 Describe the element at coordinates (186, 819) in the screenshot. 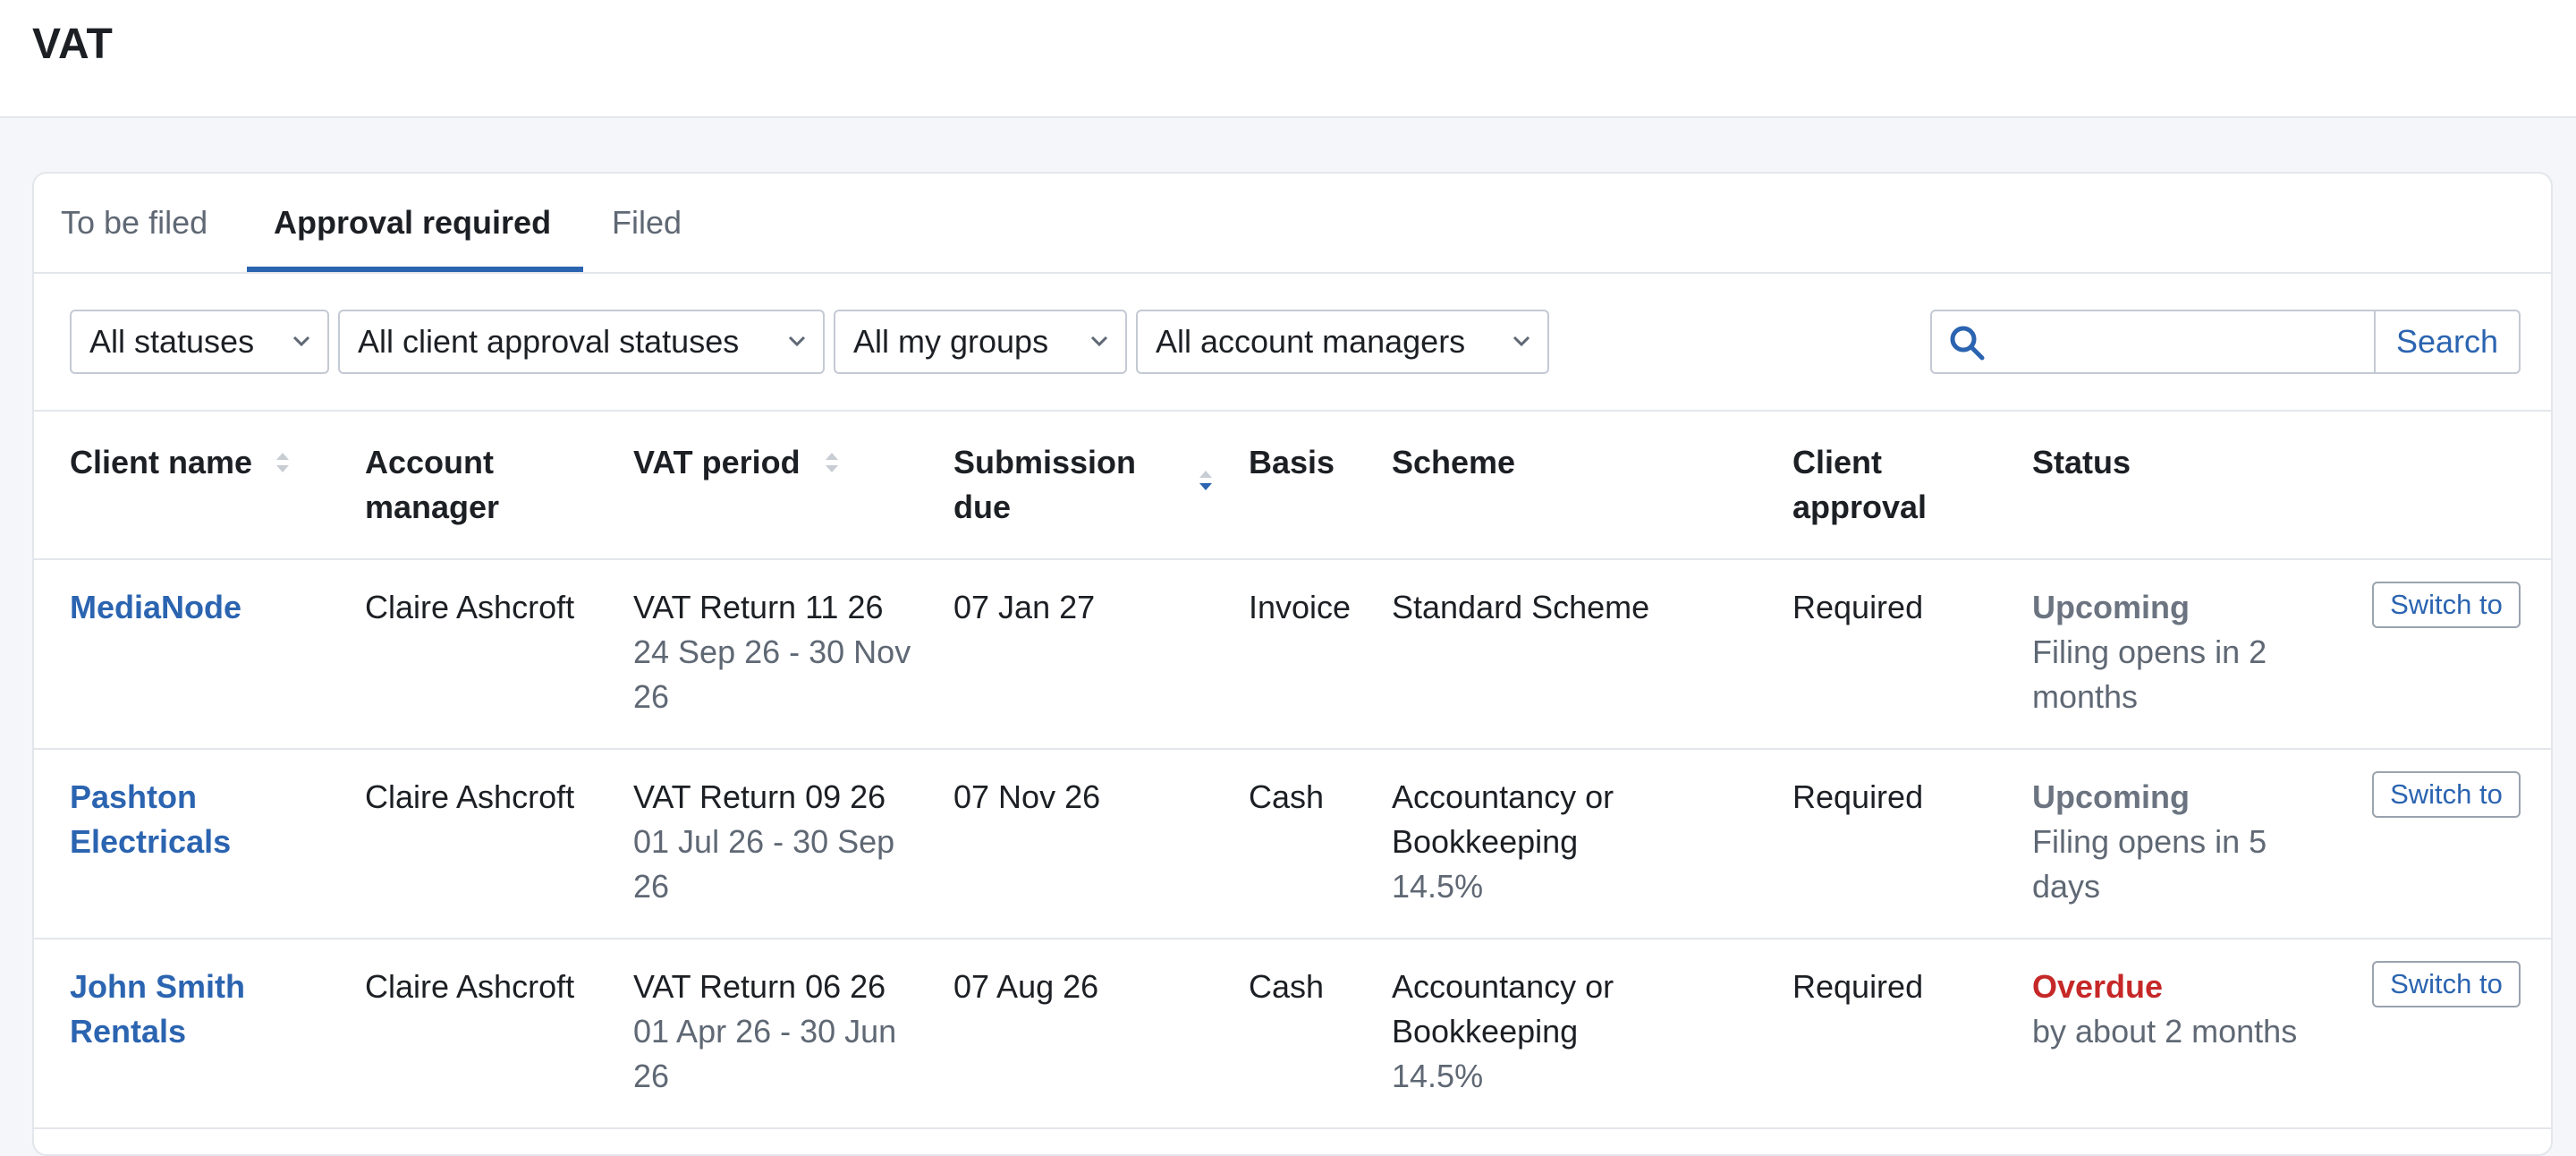

I see `client-name-link: Pashton Electricals` at that location.